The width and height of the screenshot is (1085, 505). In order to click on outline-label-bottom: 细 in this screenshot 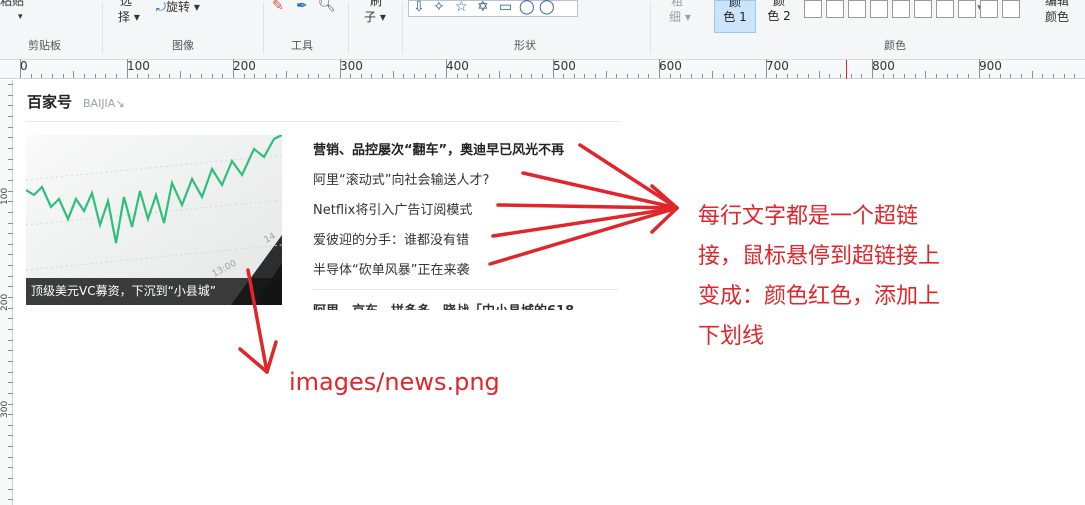, I will do `click(675, 17)`.